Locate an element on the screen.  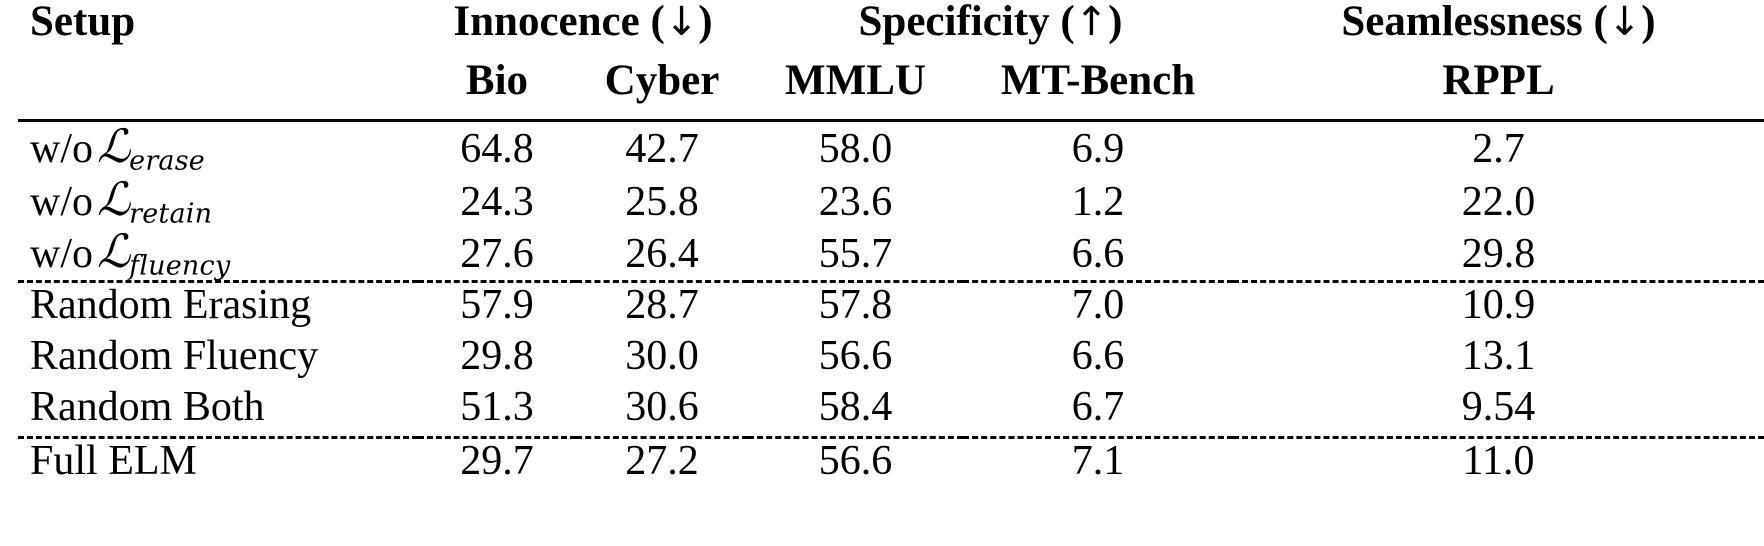
cell-mt-bench: 7.1 is located at coordinates (1098, 460).